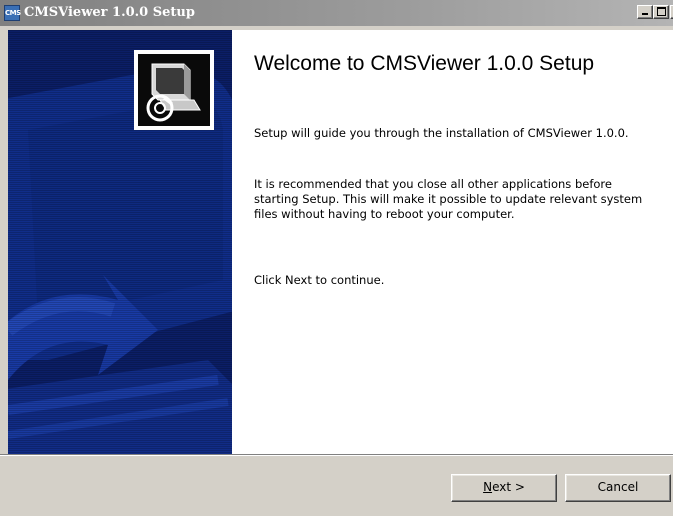 Image resolution: width=673 pixels, height=516 pixels. Describe the element at coordinates (618, 488) in the screenshot. I see `cancel-button: Cancel` at that location.